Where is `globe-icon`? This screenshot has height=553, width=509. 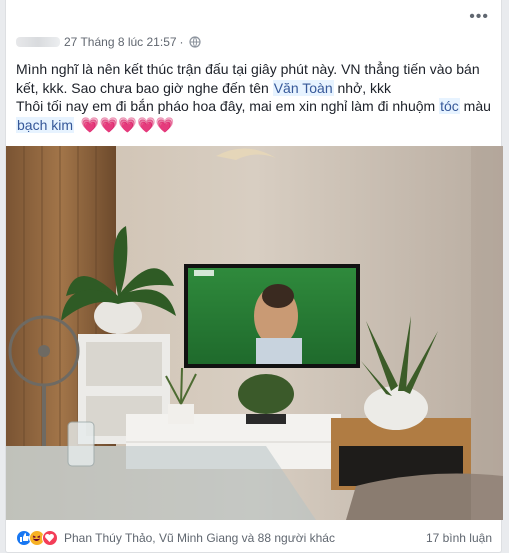
globe-icon is located at coordinates (194, 42).